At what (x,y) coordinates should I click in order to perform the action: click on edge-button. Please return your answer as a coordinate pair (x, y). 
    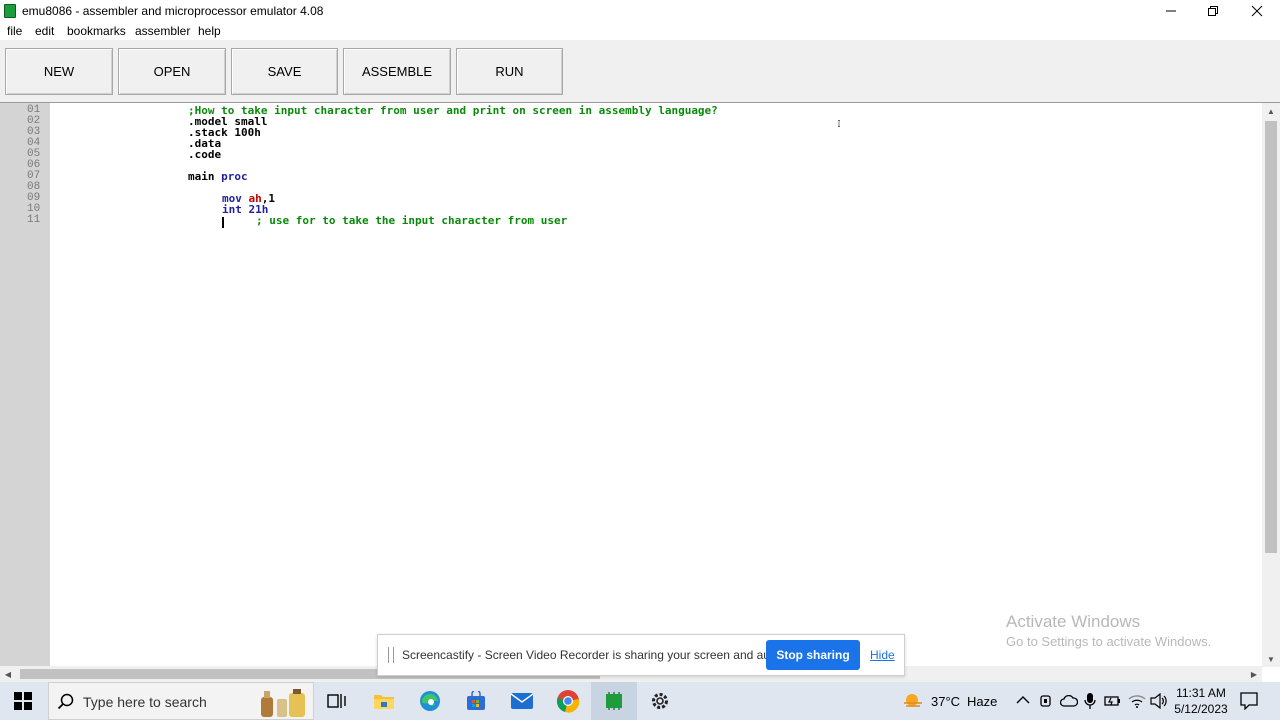
    Looking at the image, I should click on (430, 701).